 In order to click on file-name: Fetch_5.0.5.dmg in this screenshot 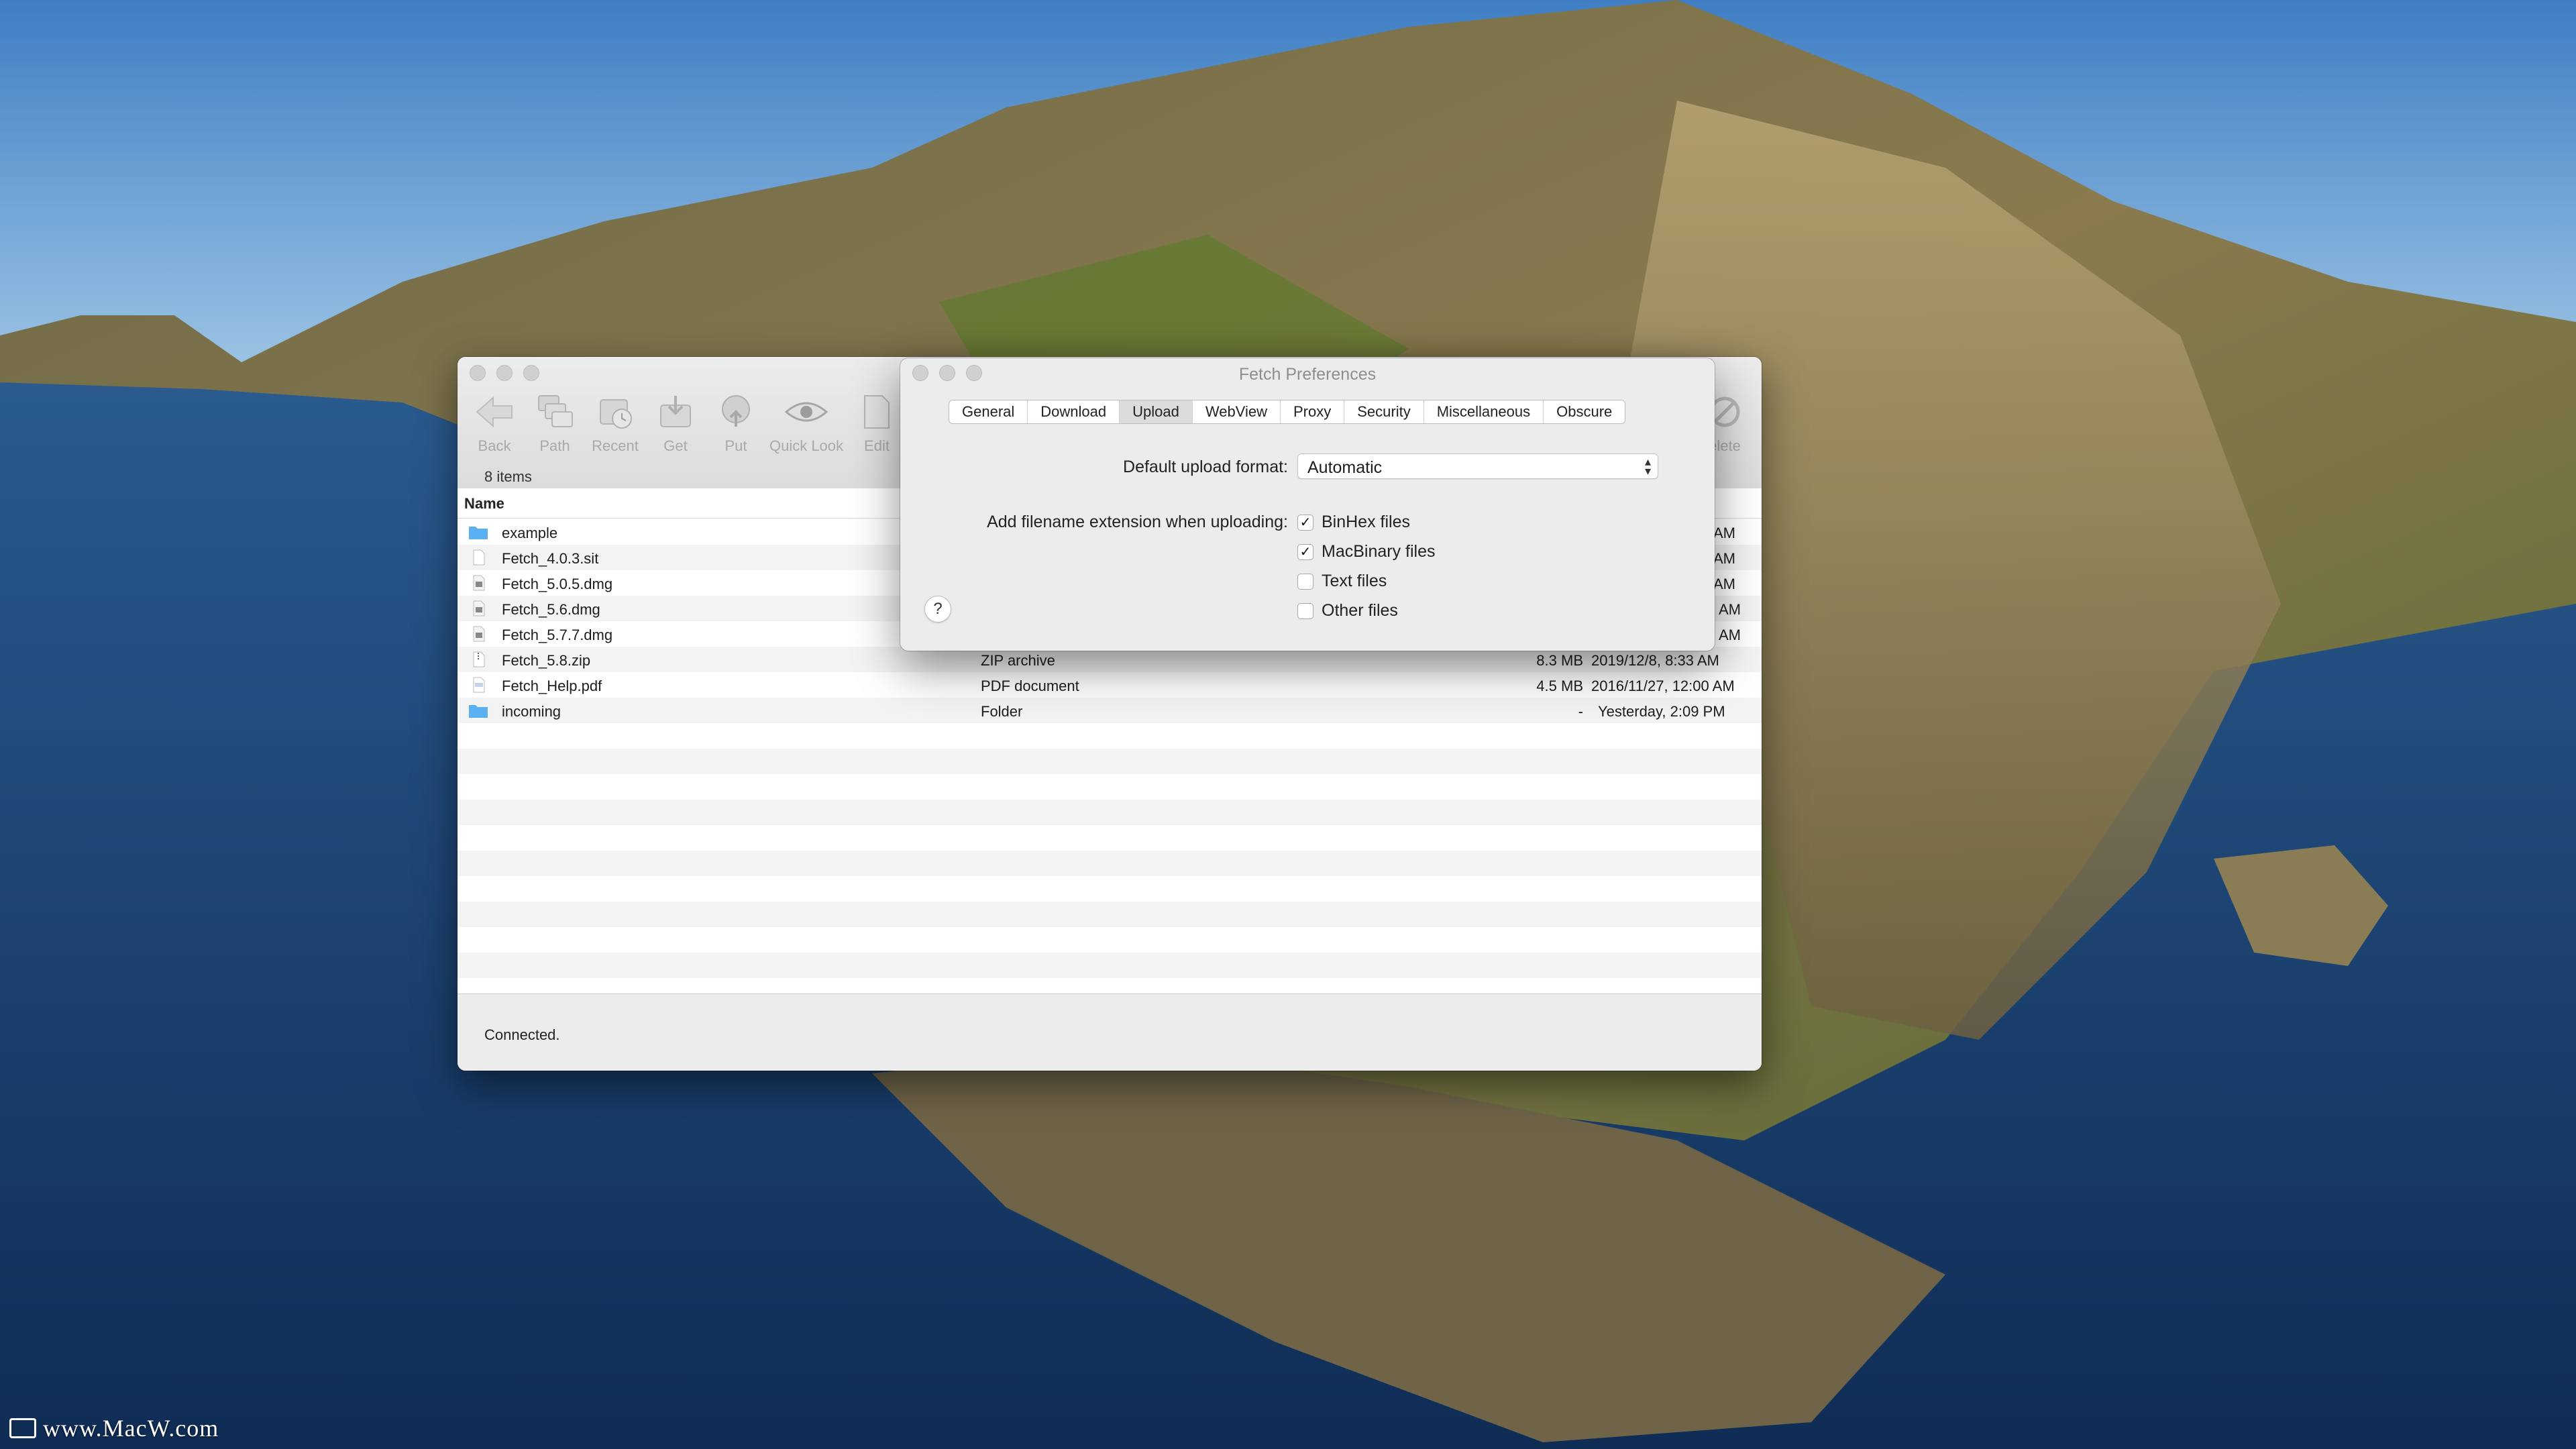, I will do `click(557, 584)`.